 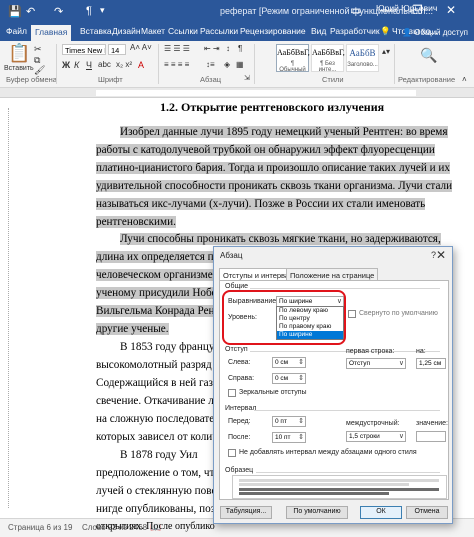 What do you see at coordinates (381, 512) in the screenshot?
I see `ok-button: ОК` at bounding box center [381, 512].